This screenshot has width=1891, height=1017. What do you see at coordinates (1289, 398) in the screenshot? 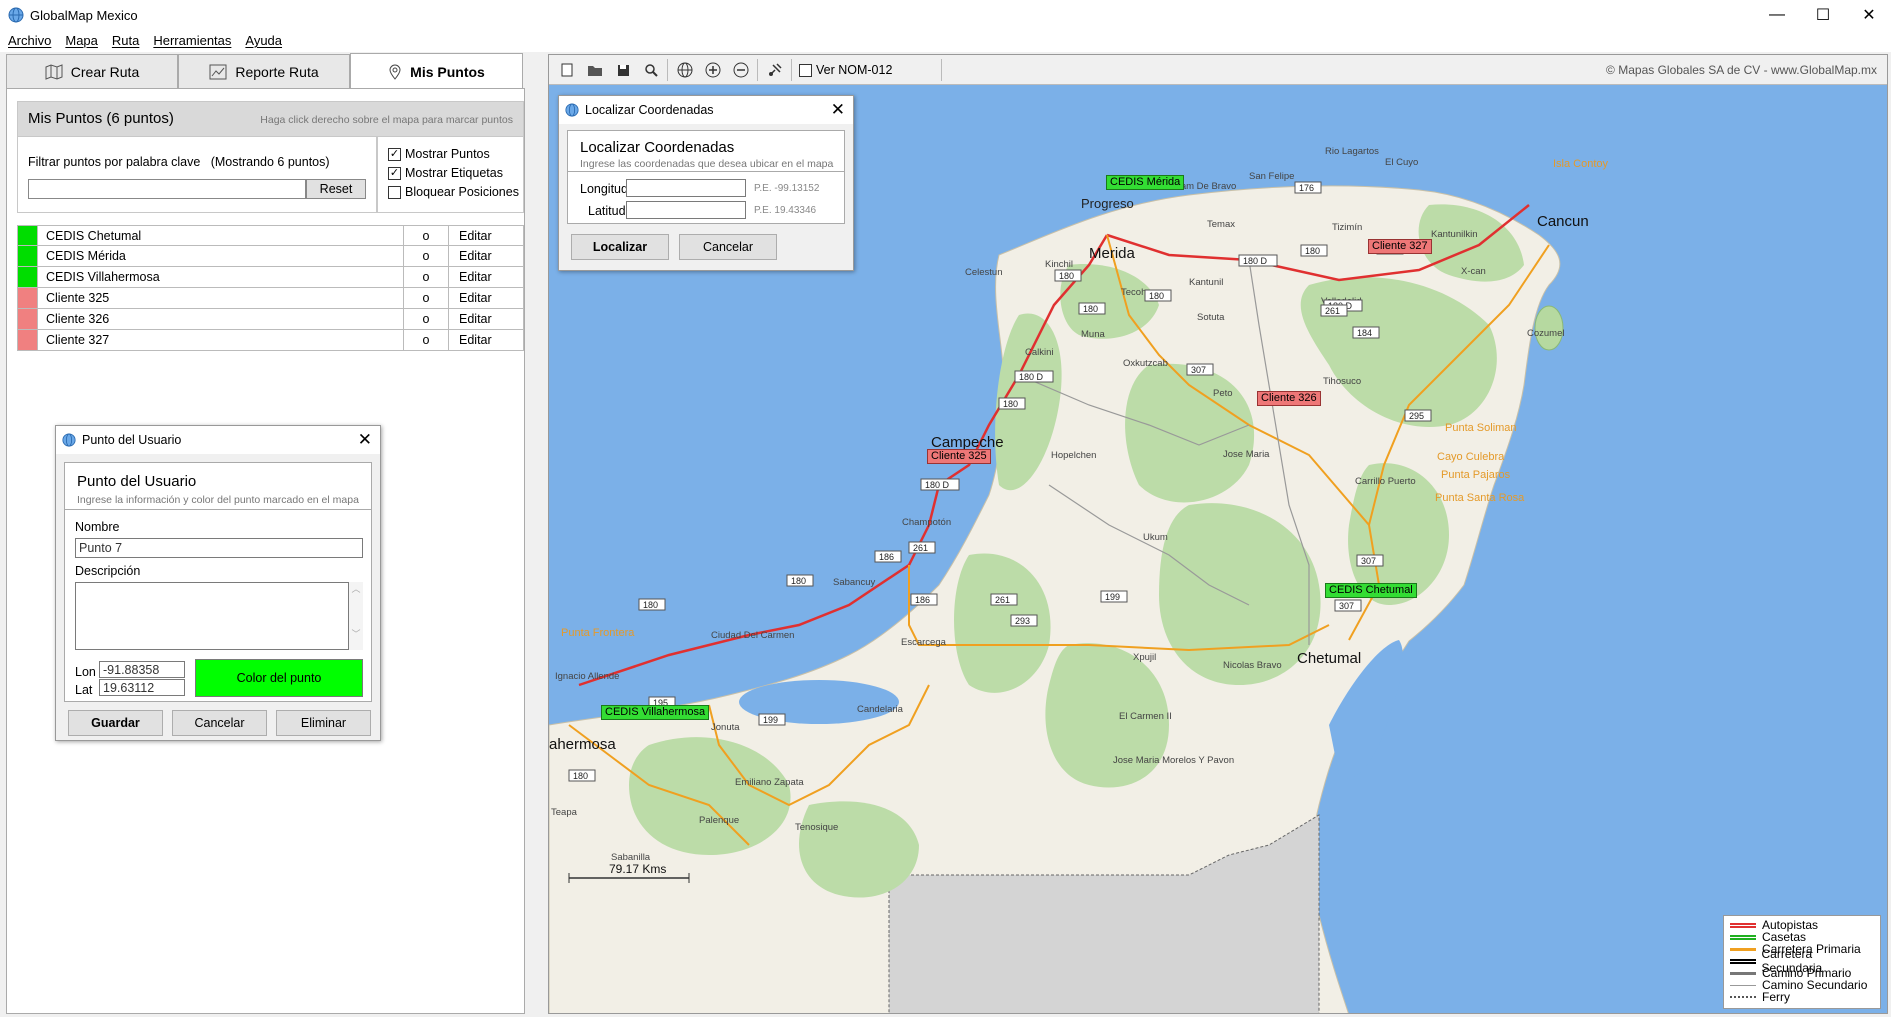
I see `map-marker-cliente-326: Cliente 326` at bounding box center [1289, 398].